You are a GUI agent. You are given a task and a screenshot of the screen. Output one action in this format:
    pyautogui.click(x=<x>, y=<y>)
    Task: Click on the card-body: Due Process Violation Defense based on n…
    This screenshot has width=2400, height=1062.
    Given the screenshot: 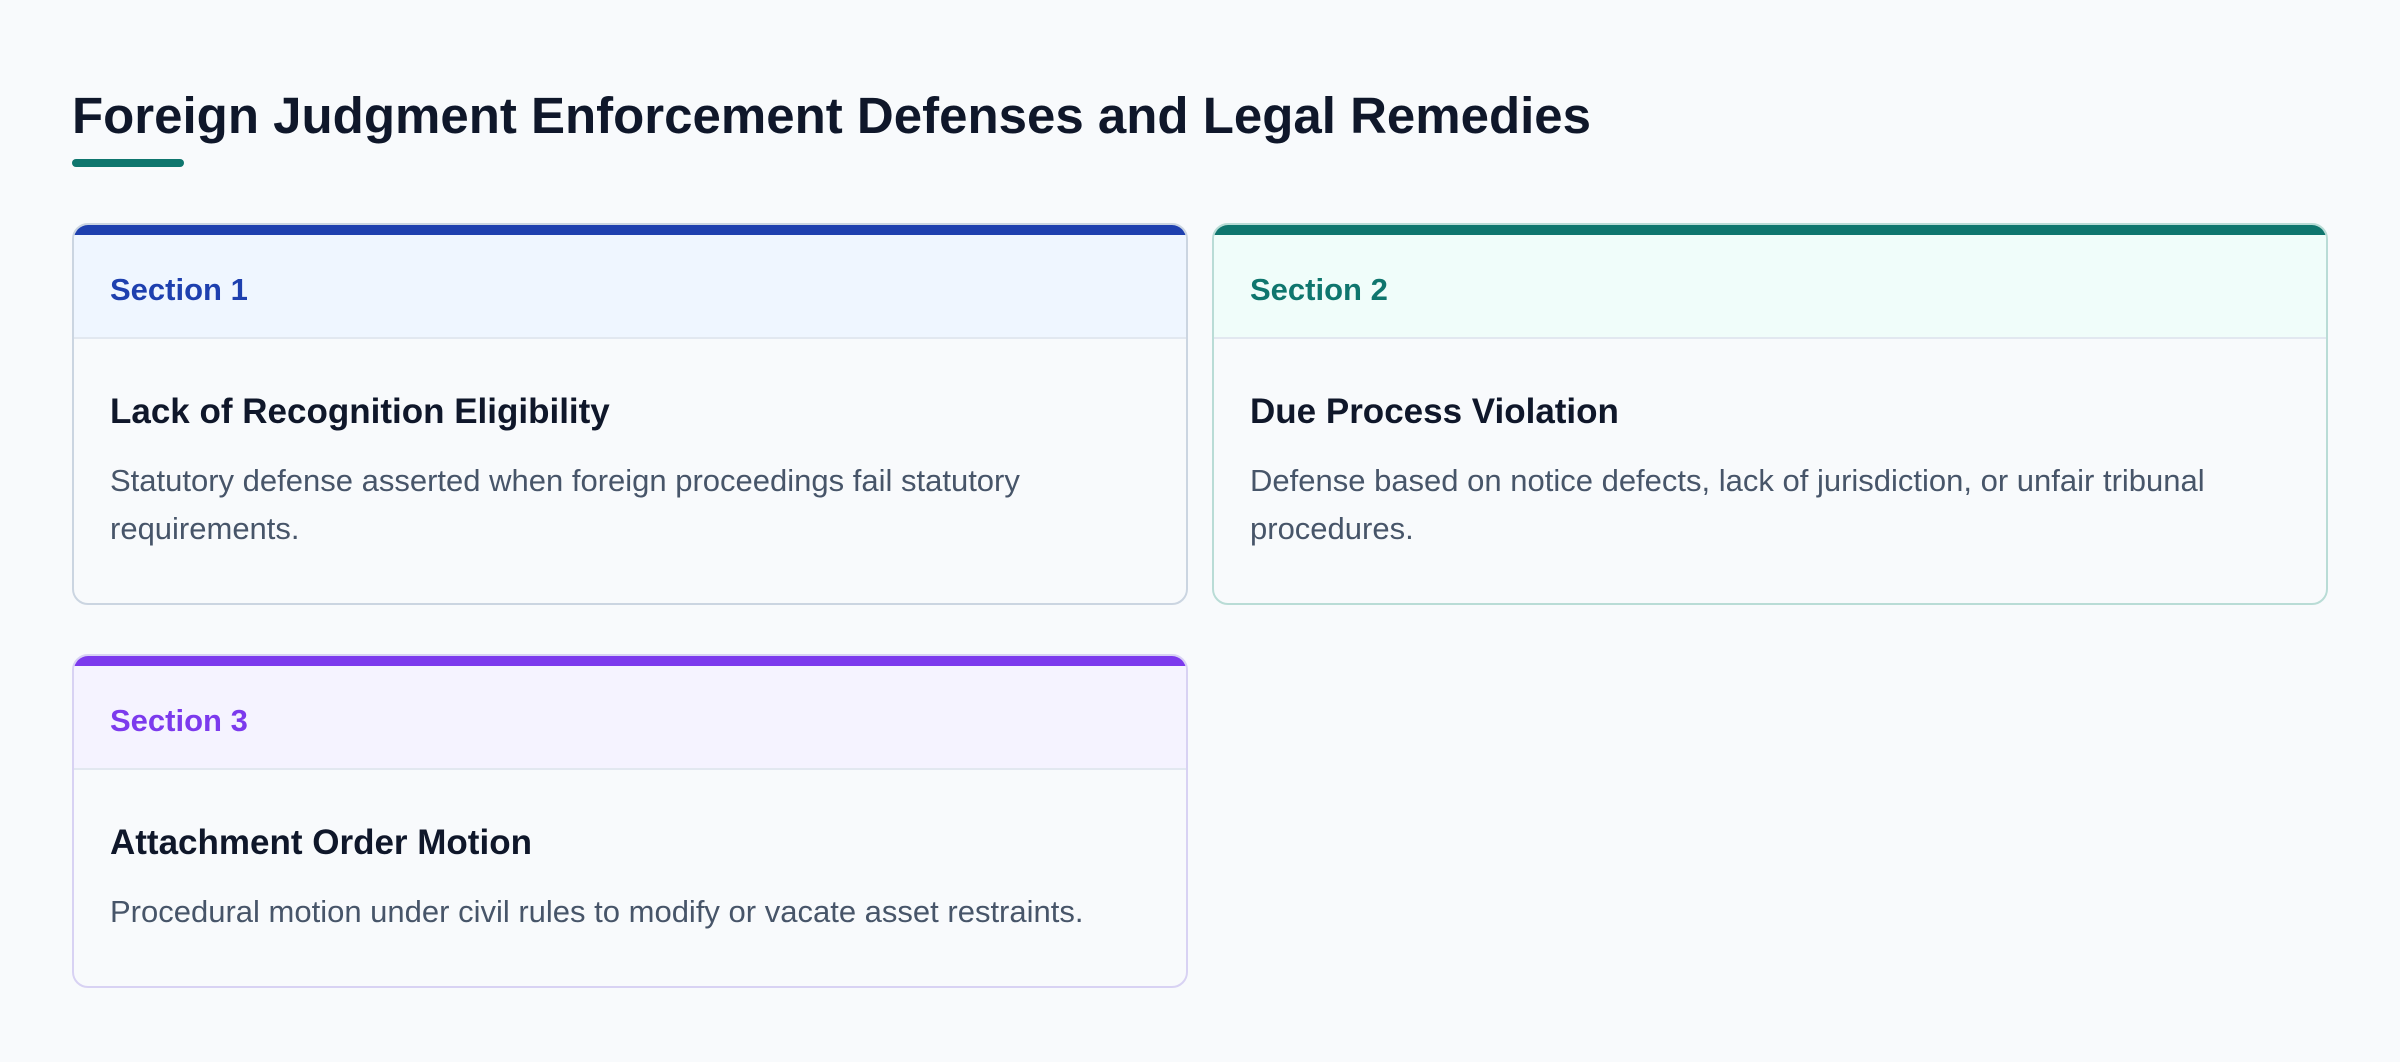 What is the action you would take?
    pyautogui.click(x=1770, y=468)
    